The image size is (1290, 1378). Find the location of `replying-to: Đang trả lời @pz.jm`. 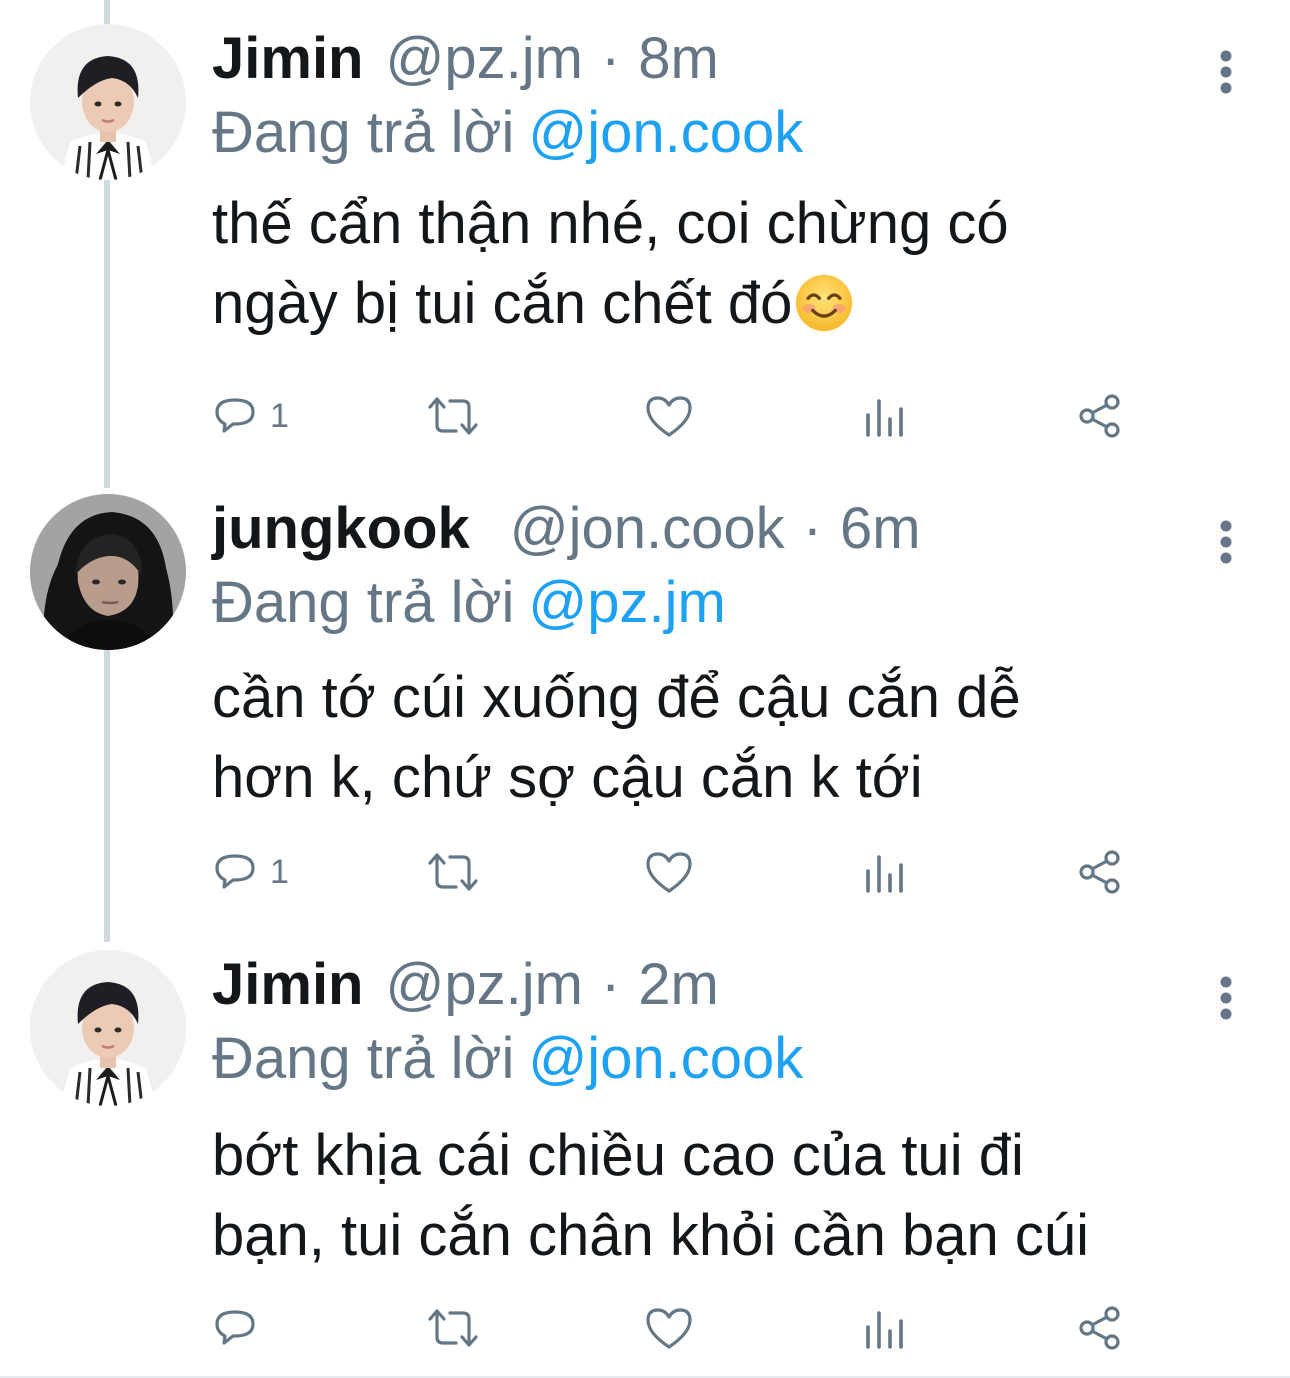

replying-to: Đang trả lời @pz.jm is located at coordinates (469, 603).